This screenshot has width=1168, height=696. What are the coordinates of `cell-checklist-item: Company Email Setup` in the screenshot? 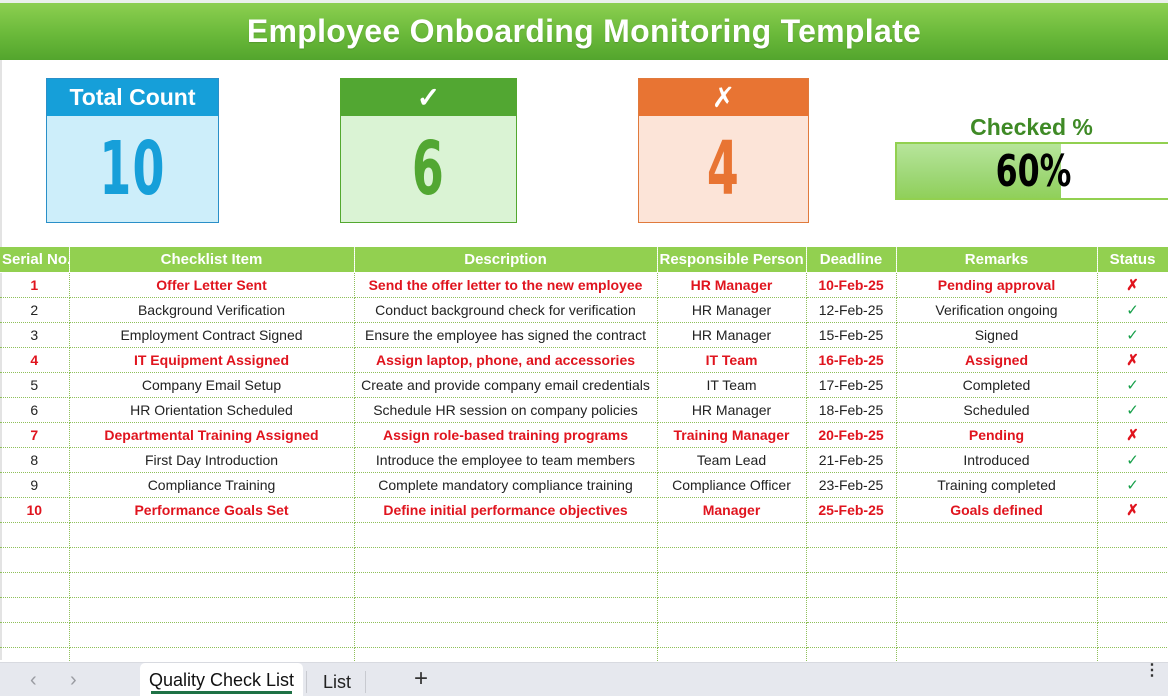 It's located at (212, 385).